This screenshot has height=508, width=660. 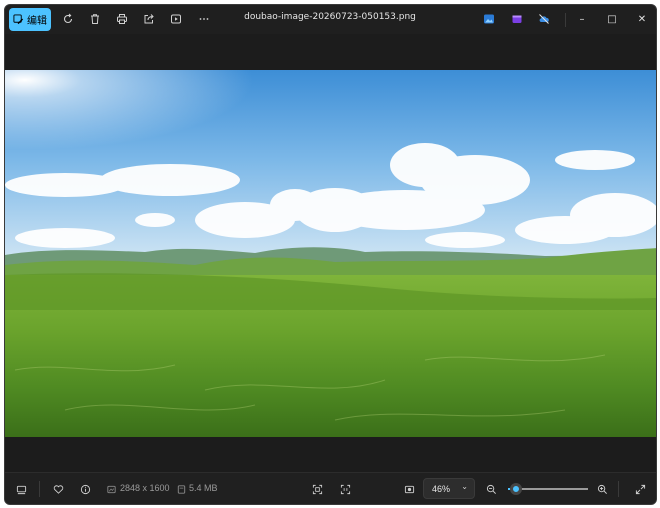 I want to click on cloud-sync-button, so click(x=544, y=19).